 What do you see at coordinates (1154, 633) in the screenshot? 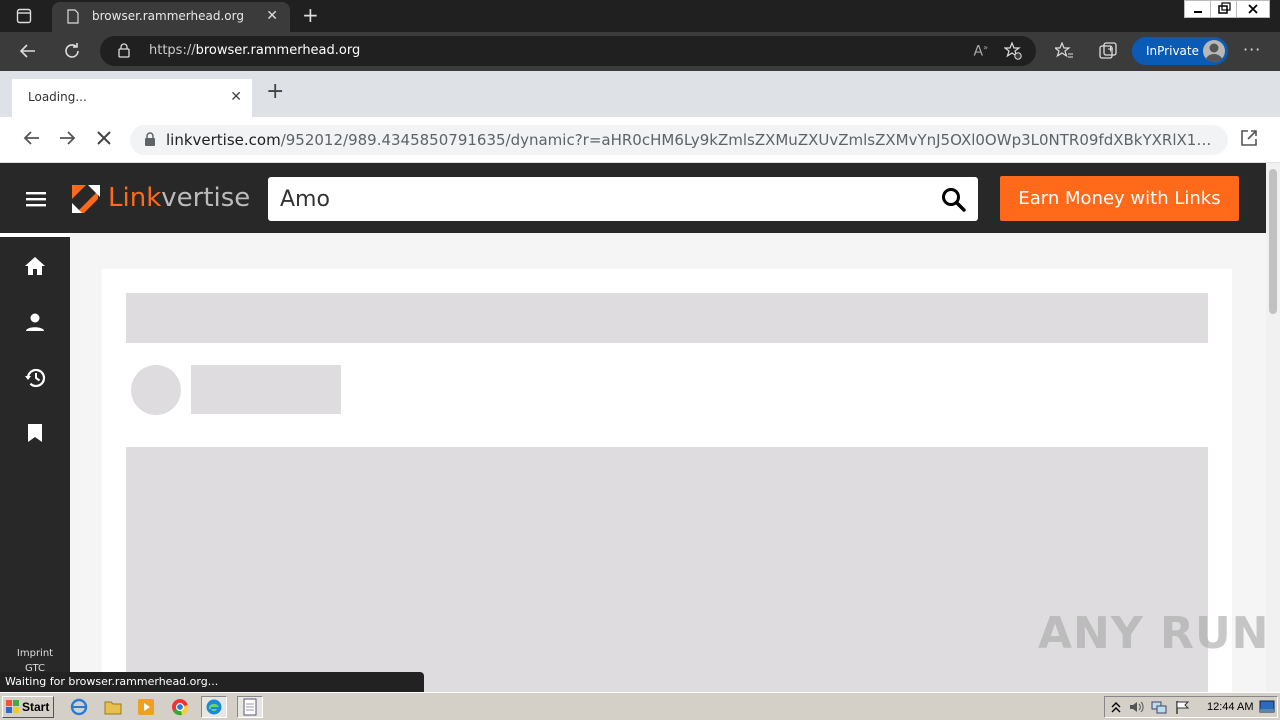
I see `anyrun-watermark: ANY RUN` at bounding box center [1154, 633].